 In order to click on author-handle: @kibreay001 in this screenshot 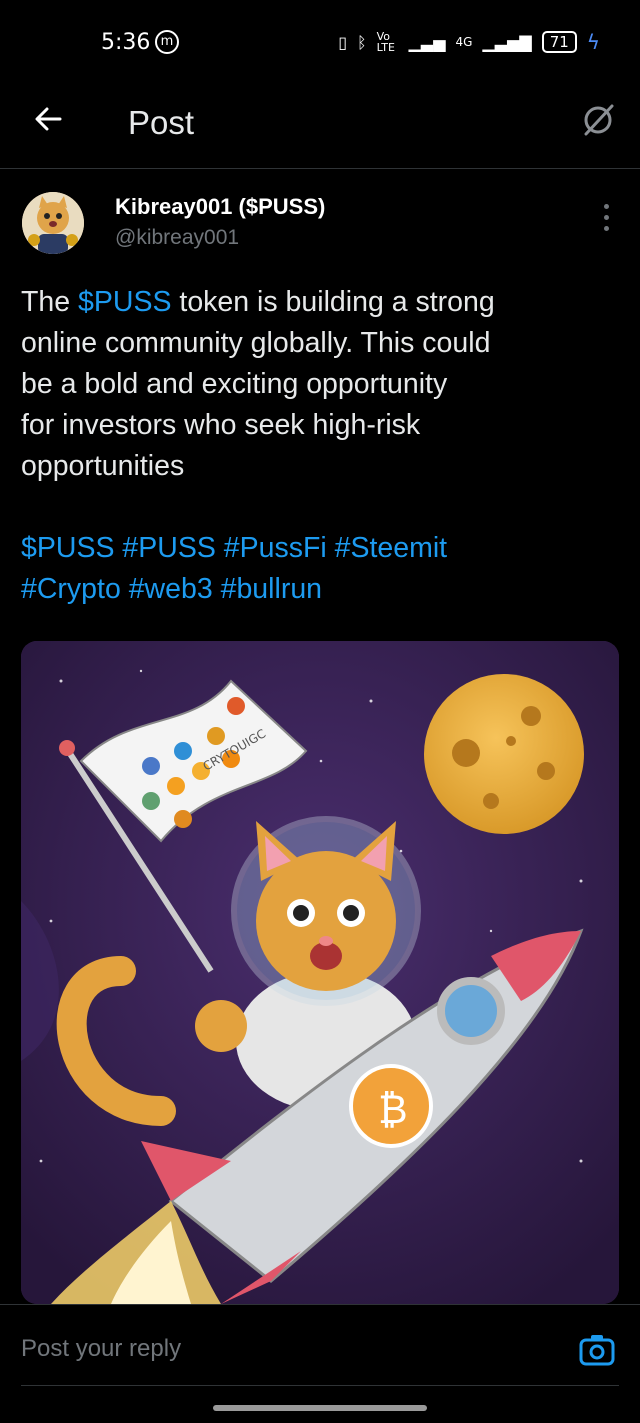, I will do `click(177, 238)`.